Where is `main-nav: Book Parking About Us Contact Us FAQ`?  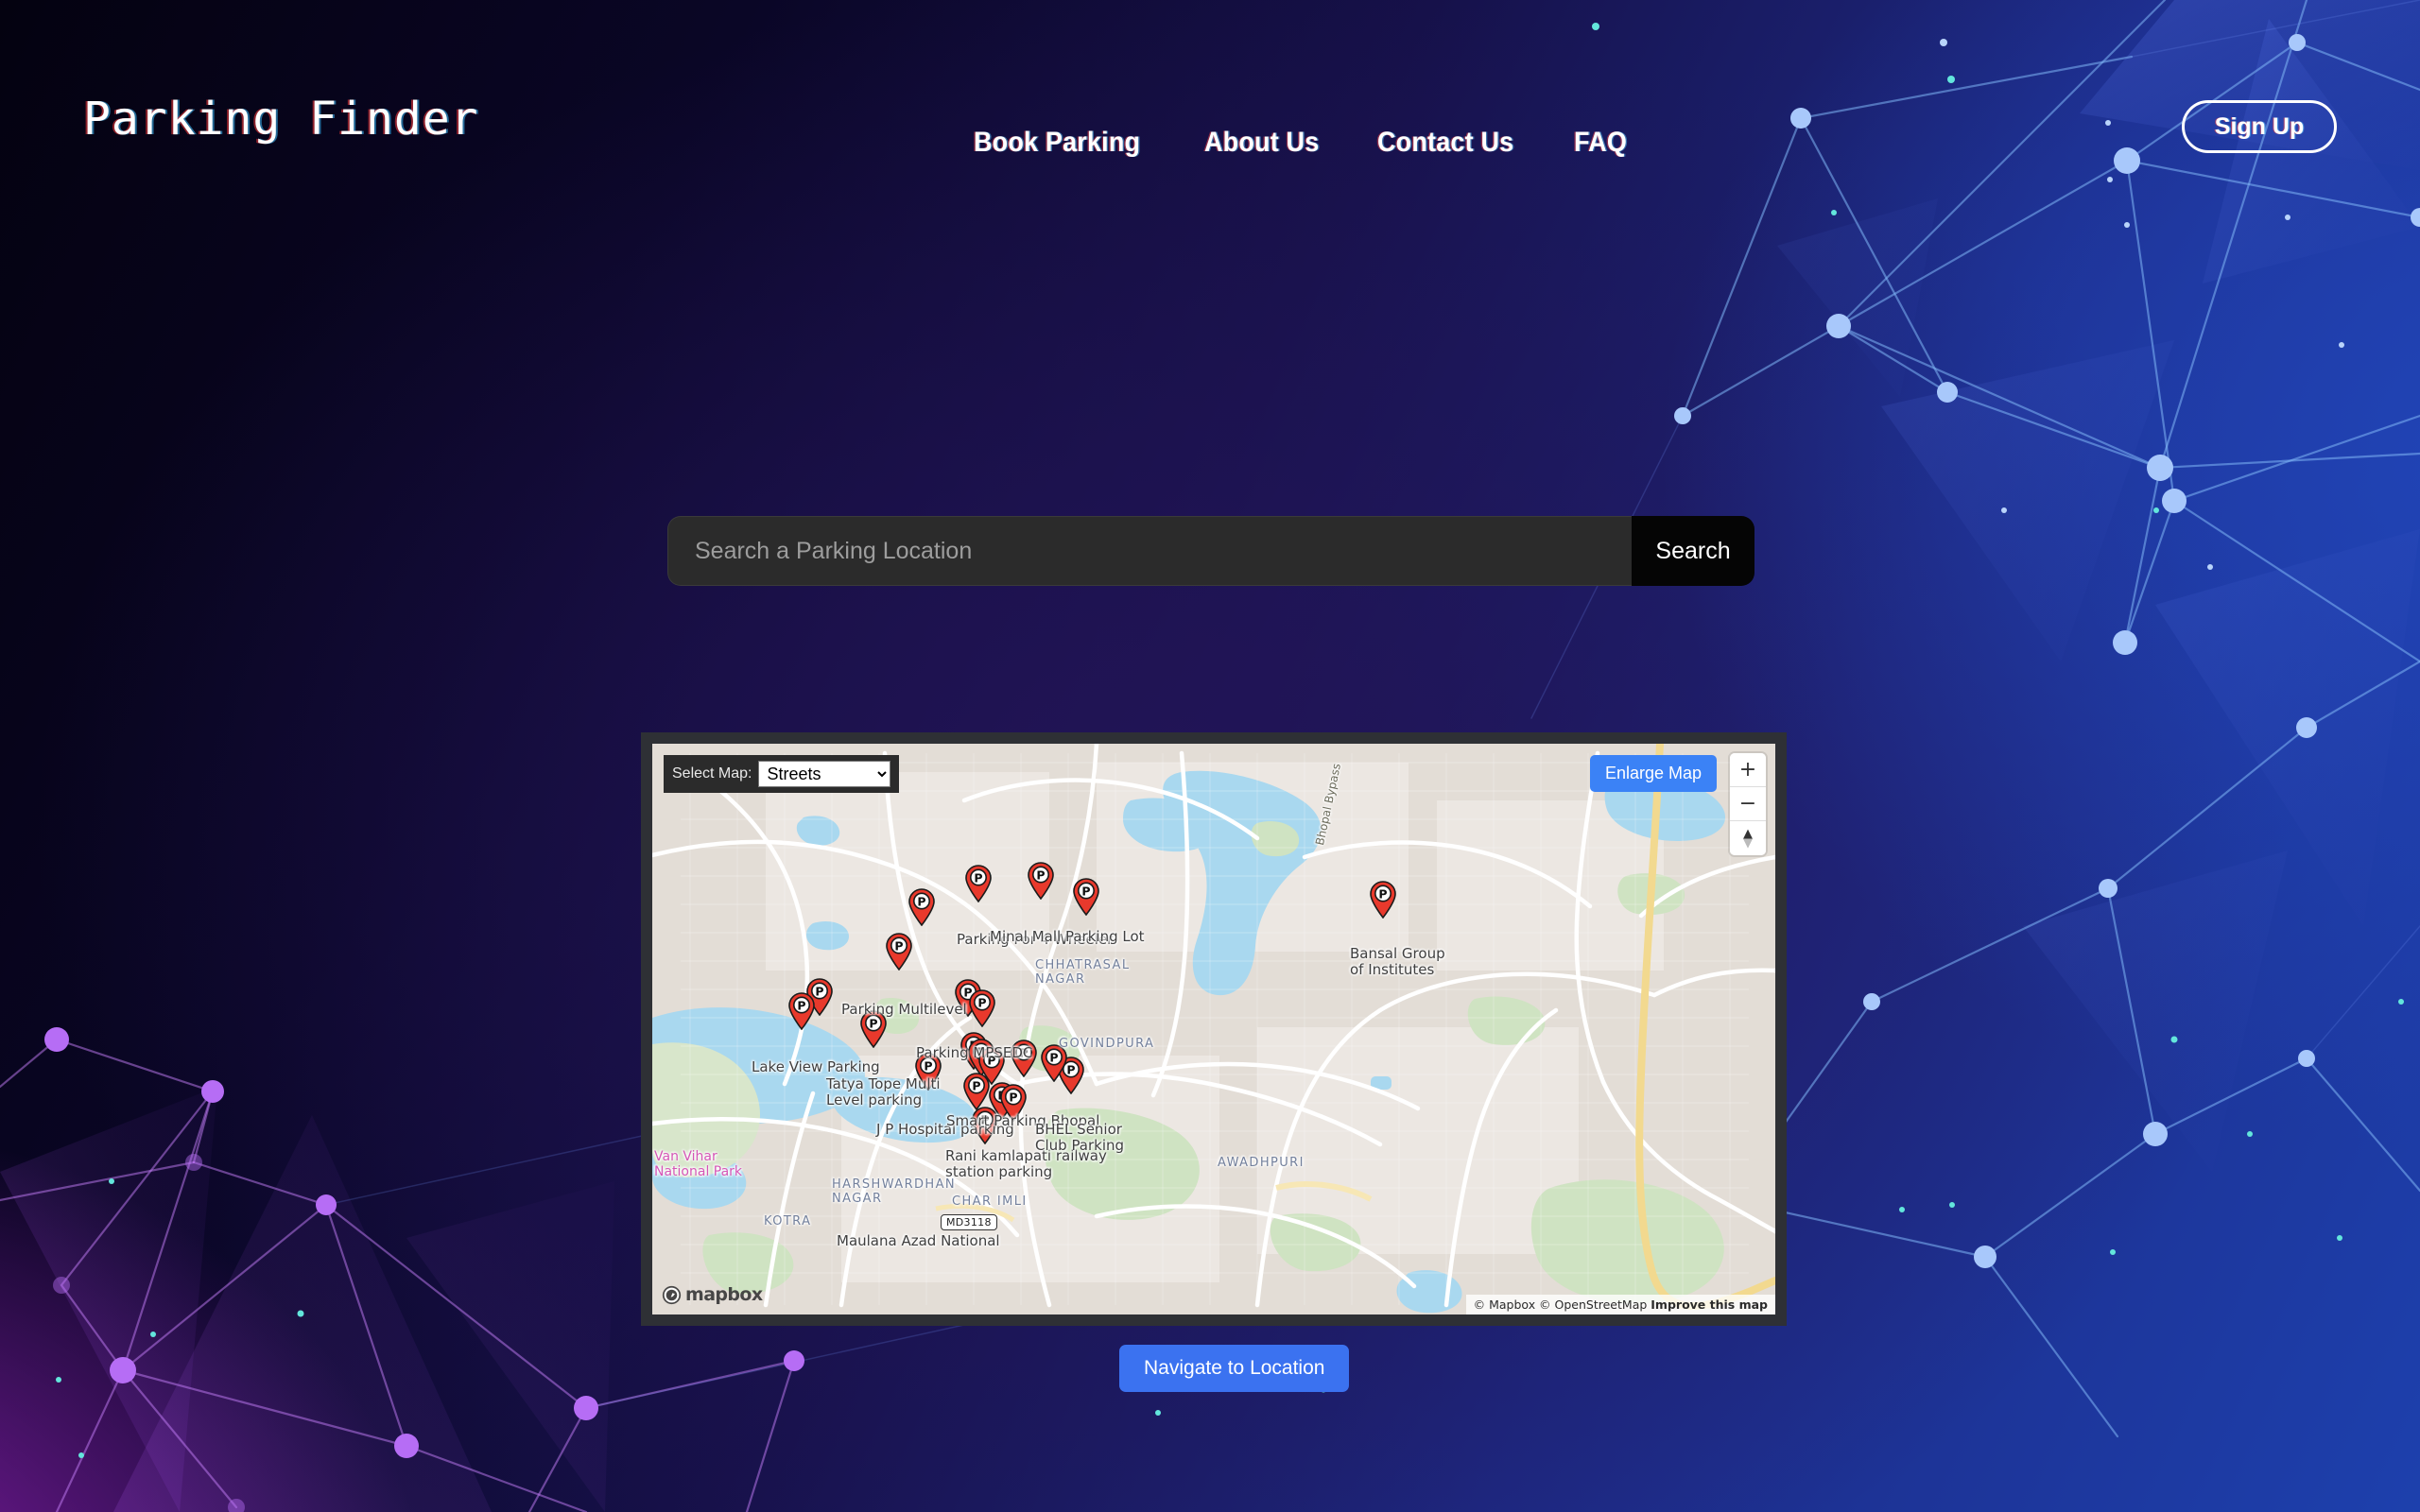
main-nav: Book Parking About Us Contact Us FAQ is located at coordinates (1303, 143).